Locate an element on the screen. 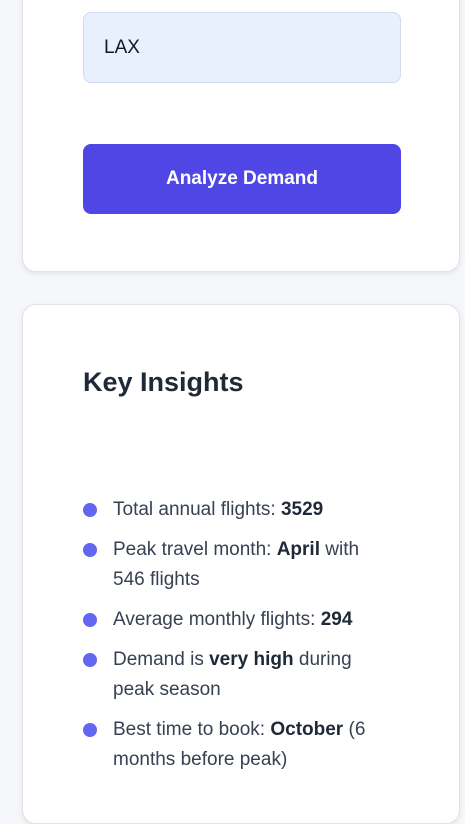 The image size is (465, 824). insight-item: Demand is very high during peak season is located at coordinates (233, 675).